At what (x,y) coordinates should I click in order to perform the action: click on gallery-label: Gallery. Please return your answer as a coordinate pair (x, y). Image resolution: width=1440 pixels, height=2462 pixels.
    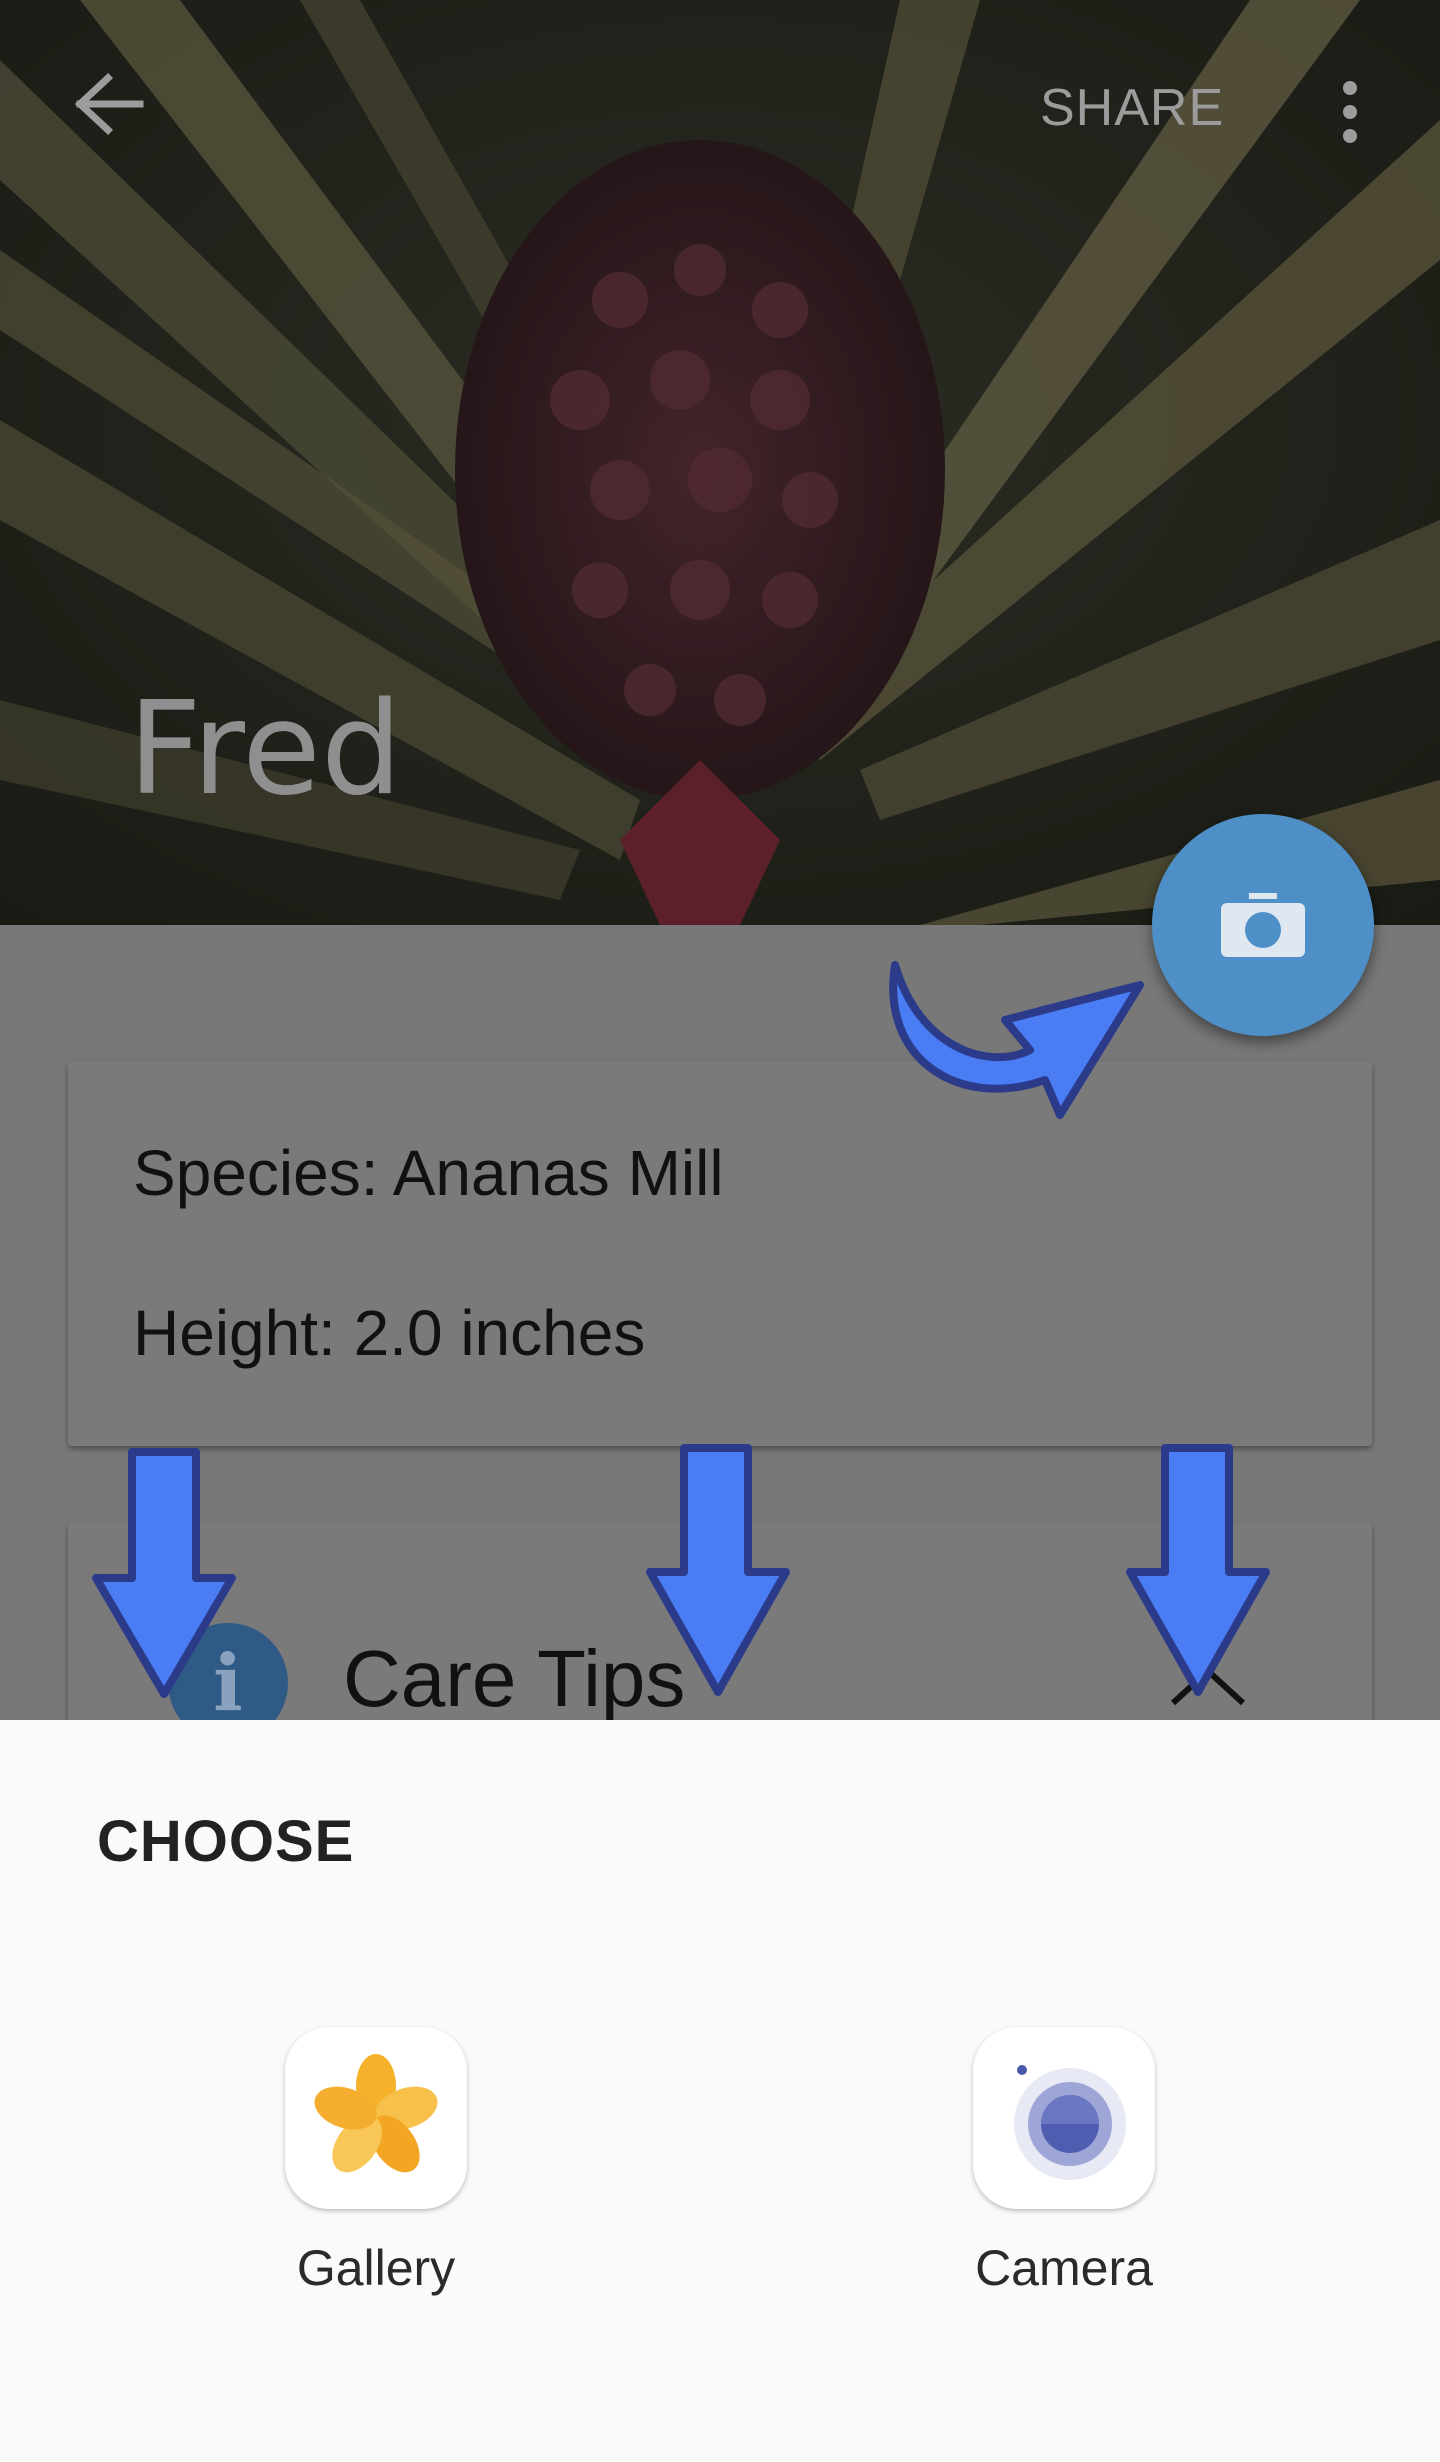
    Looking at the image, I should click on (376, 2268).